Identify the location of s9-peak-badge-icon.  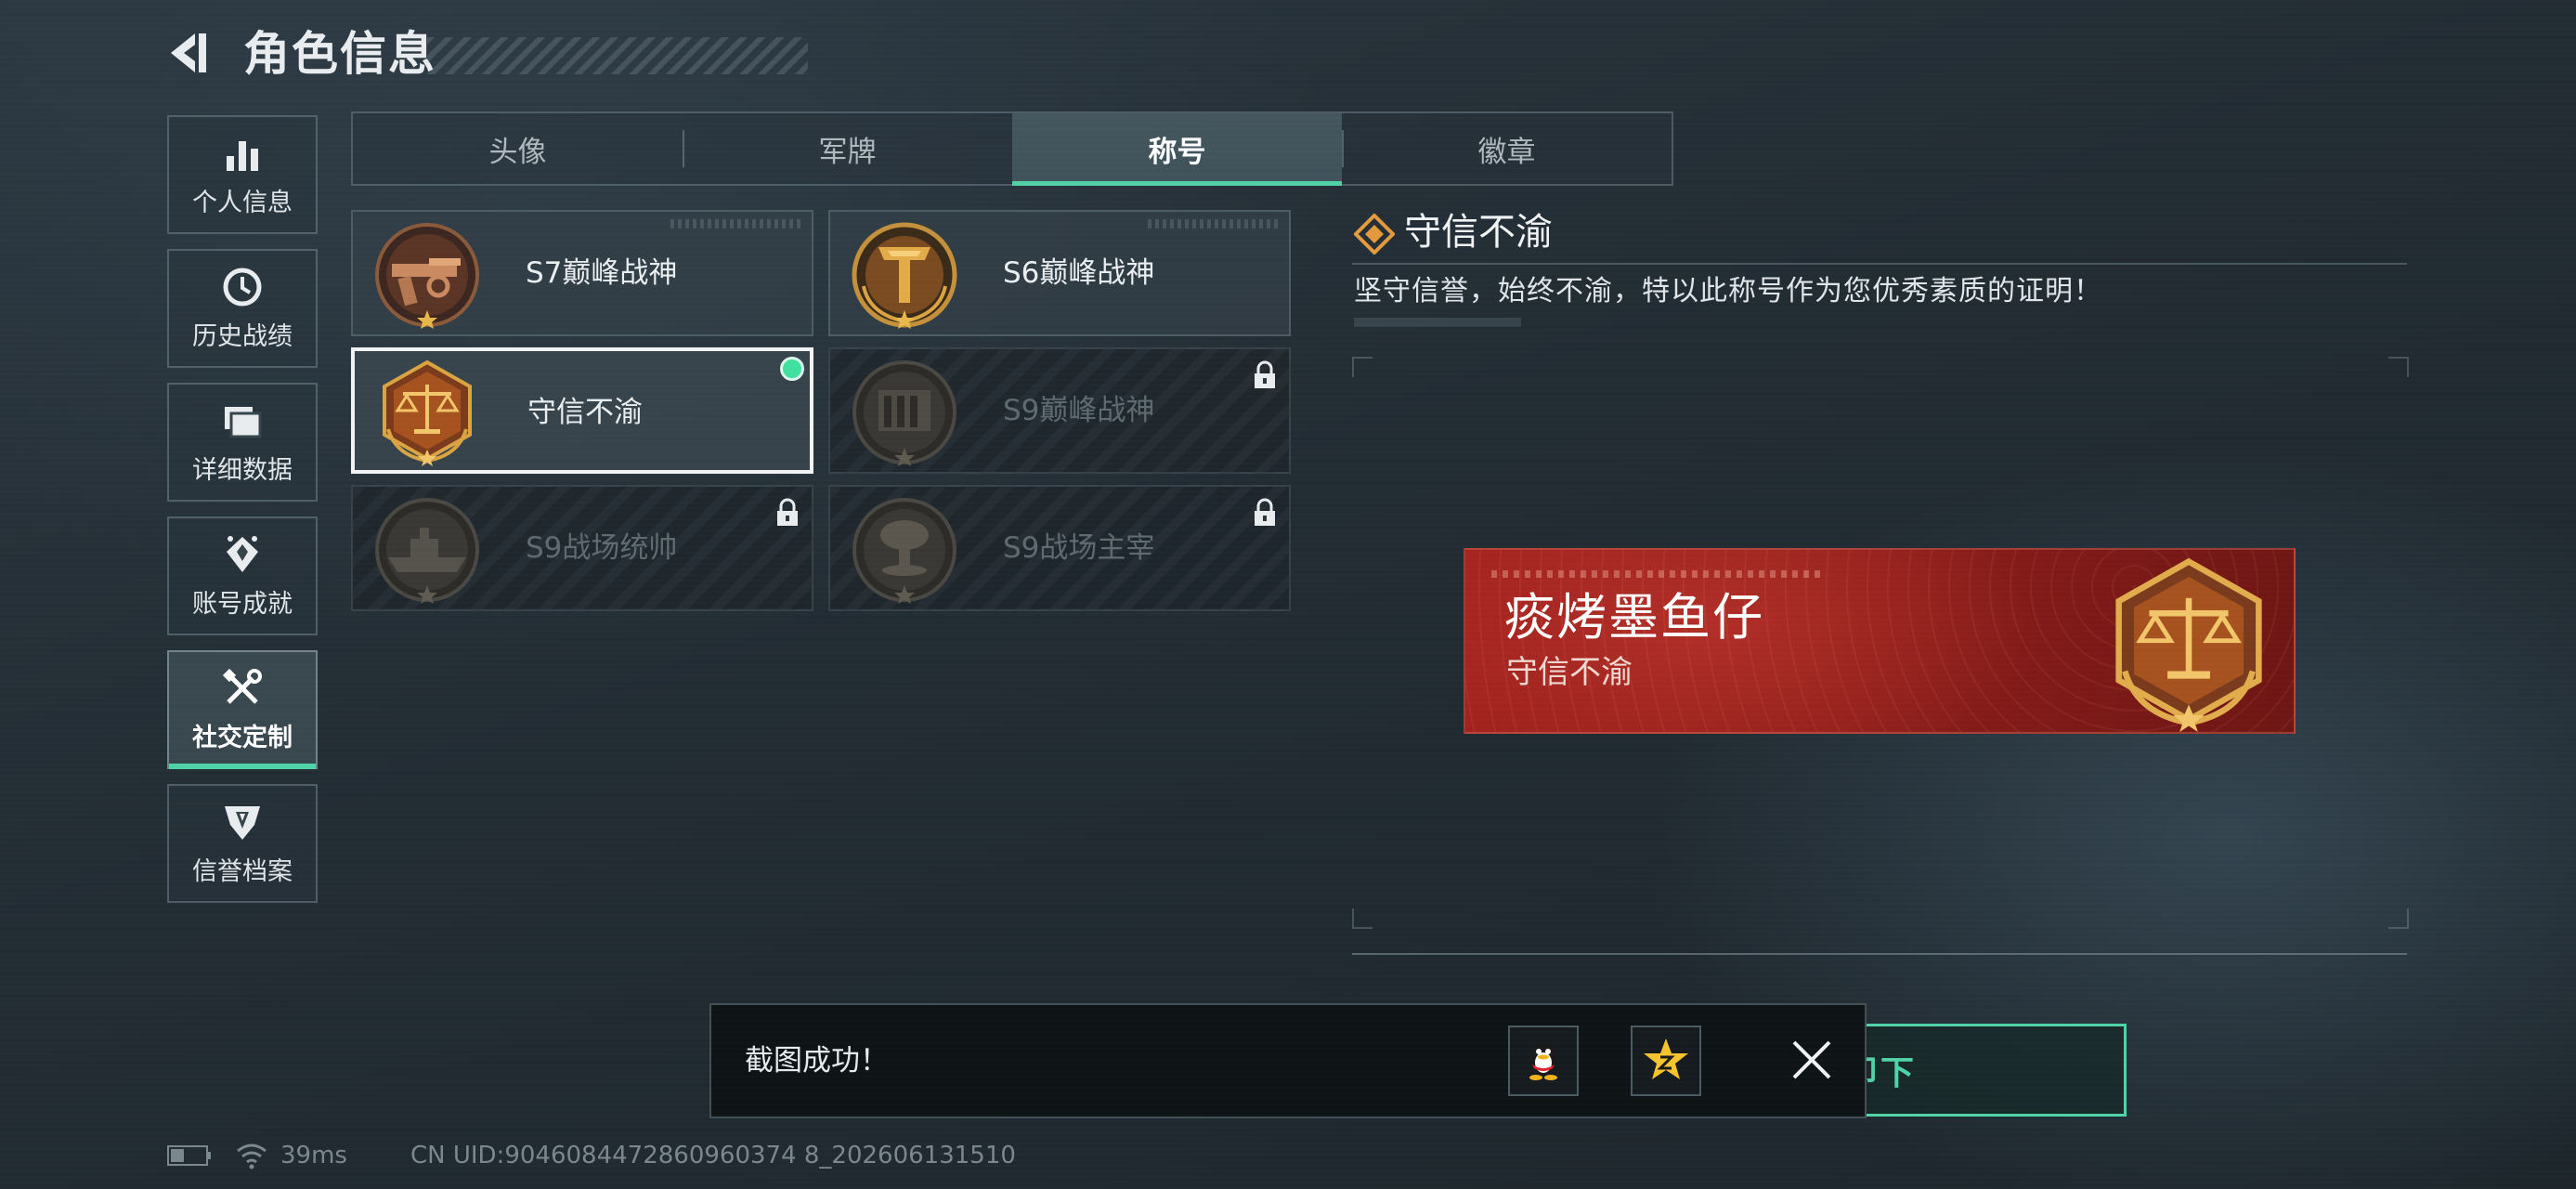
(904, 413).